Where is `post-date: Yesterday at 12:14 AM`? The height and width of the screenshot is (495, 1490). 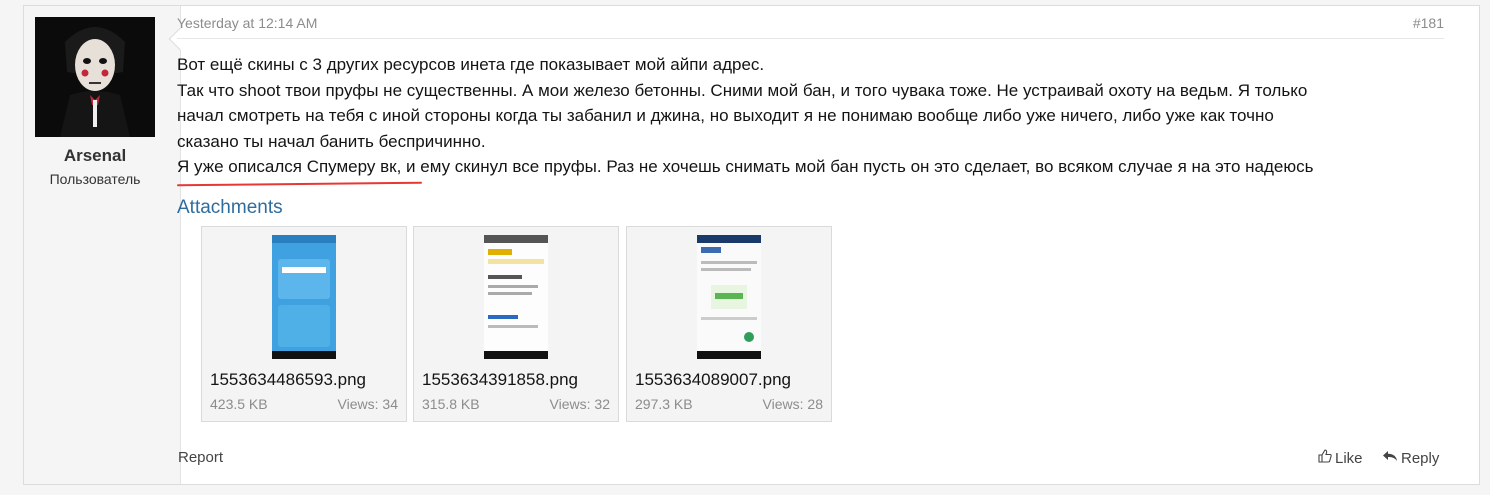
post-date: Yesterday at 12:14 AM is located at coordinates (247, 23).